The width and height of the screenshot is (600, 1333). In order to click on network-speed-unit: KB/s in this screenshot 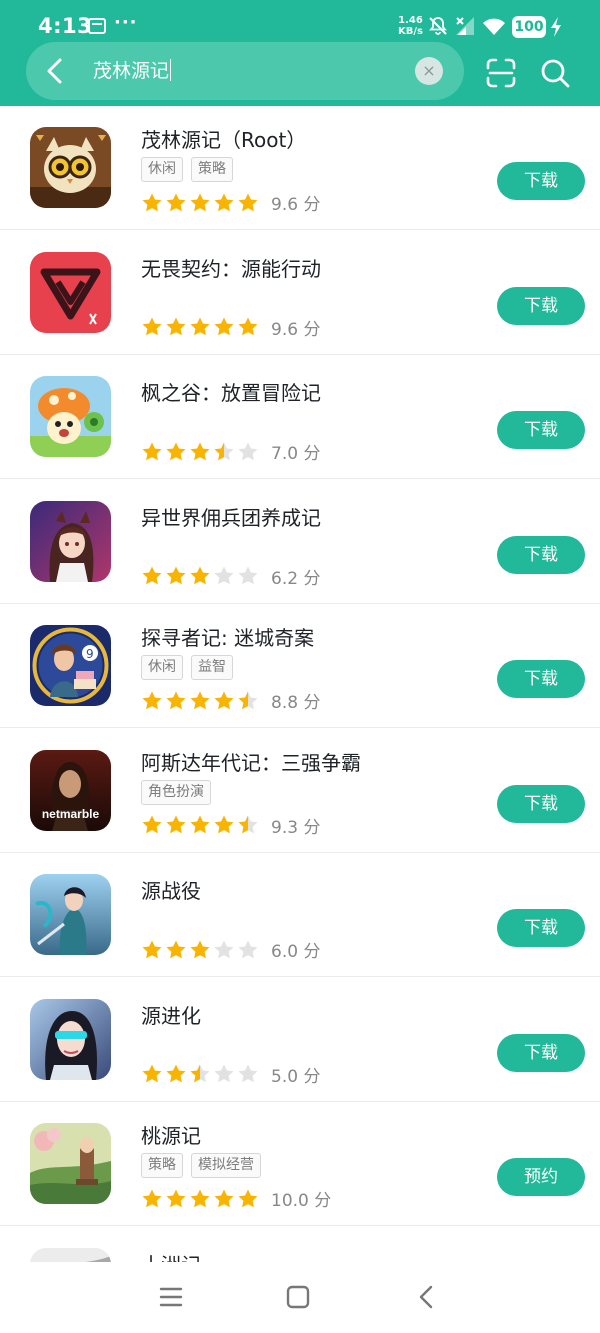, I will do `click(410, 31)`.